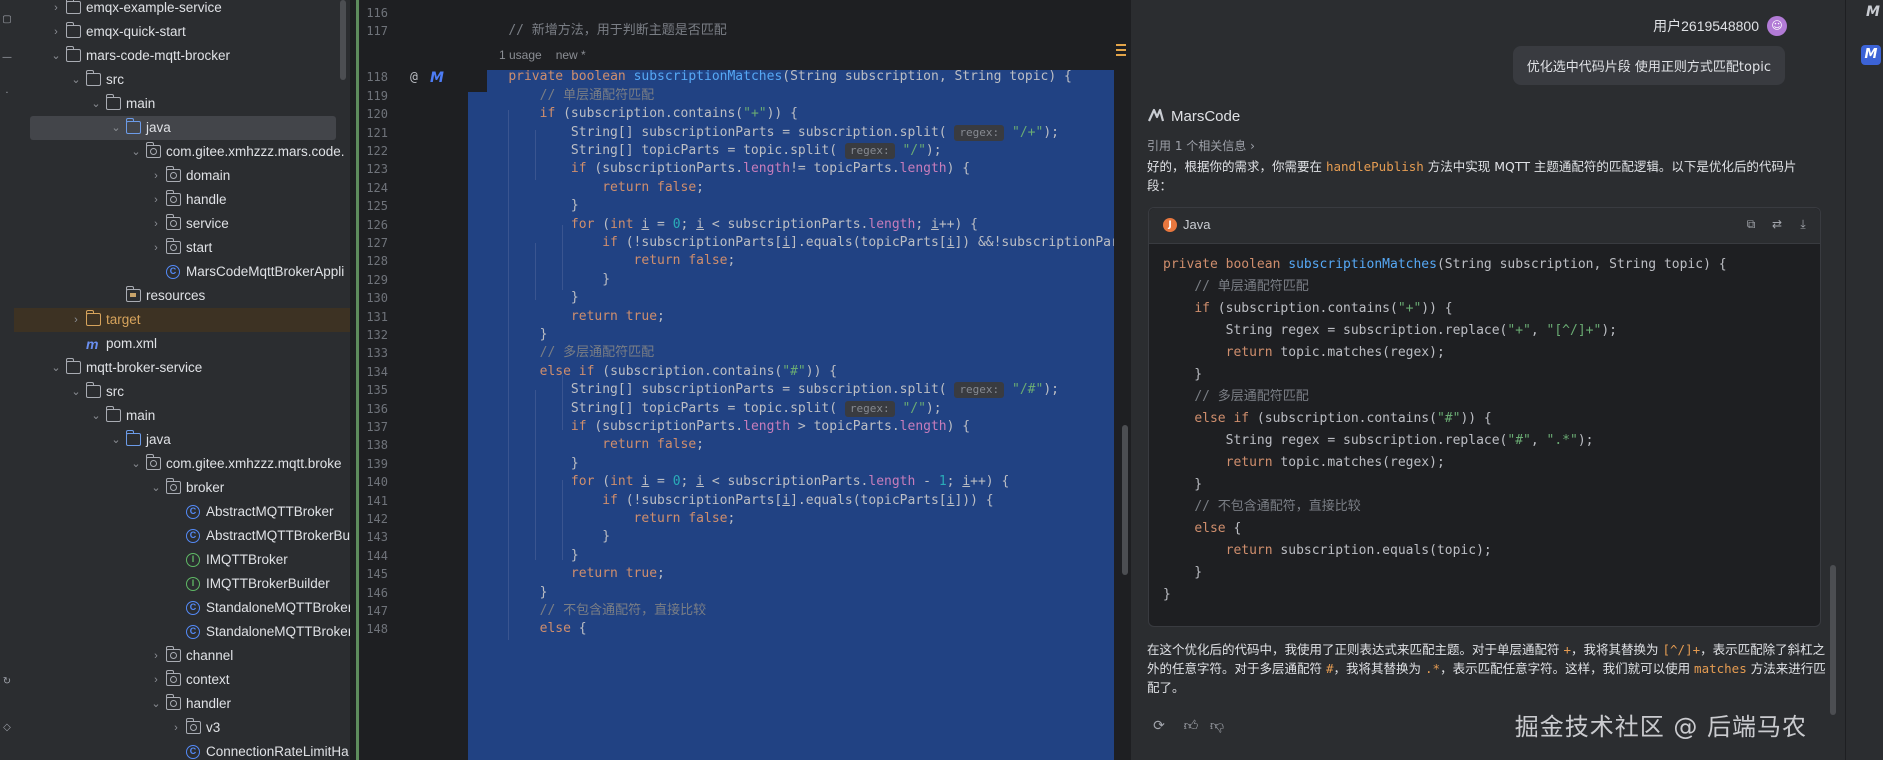 The image size is (1883, 760). Describe the element at coordinates (182, 368) in the screenshot. I see `tree-item: ⌄ mqtt-broker-service` at that location.